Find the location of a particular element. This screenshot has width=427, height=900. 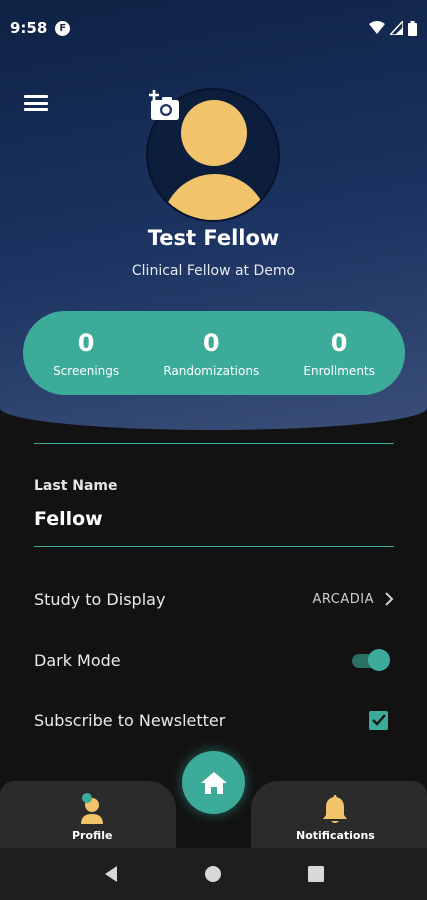

profile-role: Clinical Fellow at Demo is located at coordinates (213, 271).